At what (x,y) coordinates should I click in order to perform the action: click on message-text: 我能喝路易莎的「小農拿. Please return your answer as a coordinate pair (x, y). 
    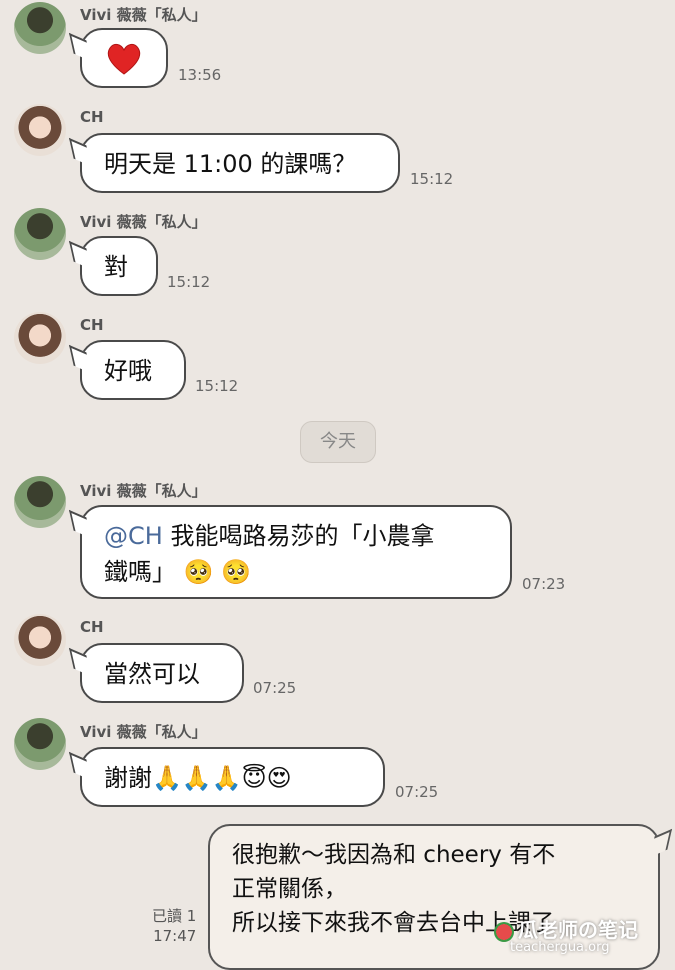
    Looking at the image, I should click on (298, 536).